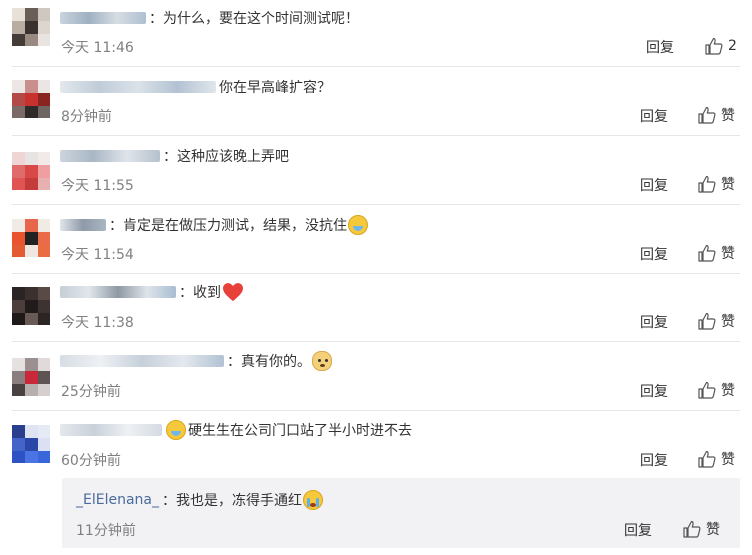 The height and width of the screenshot is (555, 752). Describe the element at coordinates (732, 46) in the screenshot. I see `like-count: 2` at that location.